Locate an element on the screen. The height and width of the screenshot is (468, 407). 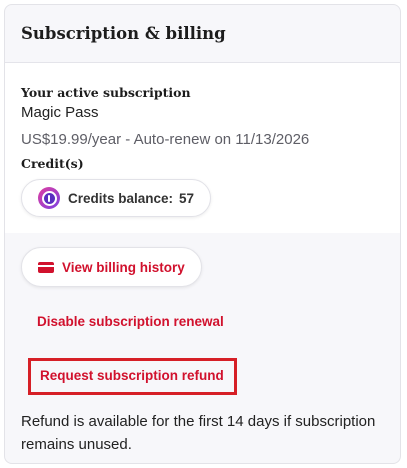
credits-coin-icon is located at coordinates (49, 198).